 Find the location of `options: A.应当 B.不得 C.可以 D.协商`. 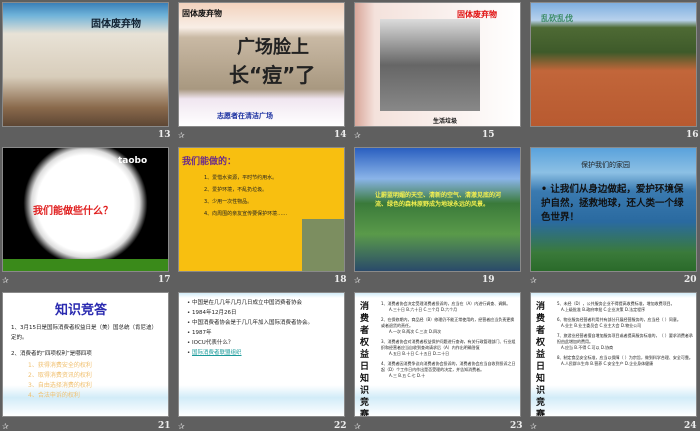

options: A.应当 B.不得 C.可以 D.协商 is located at coordinates (587, 347).